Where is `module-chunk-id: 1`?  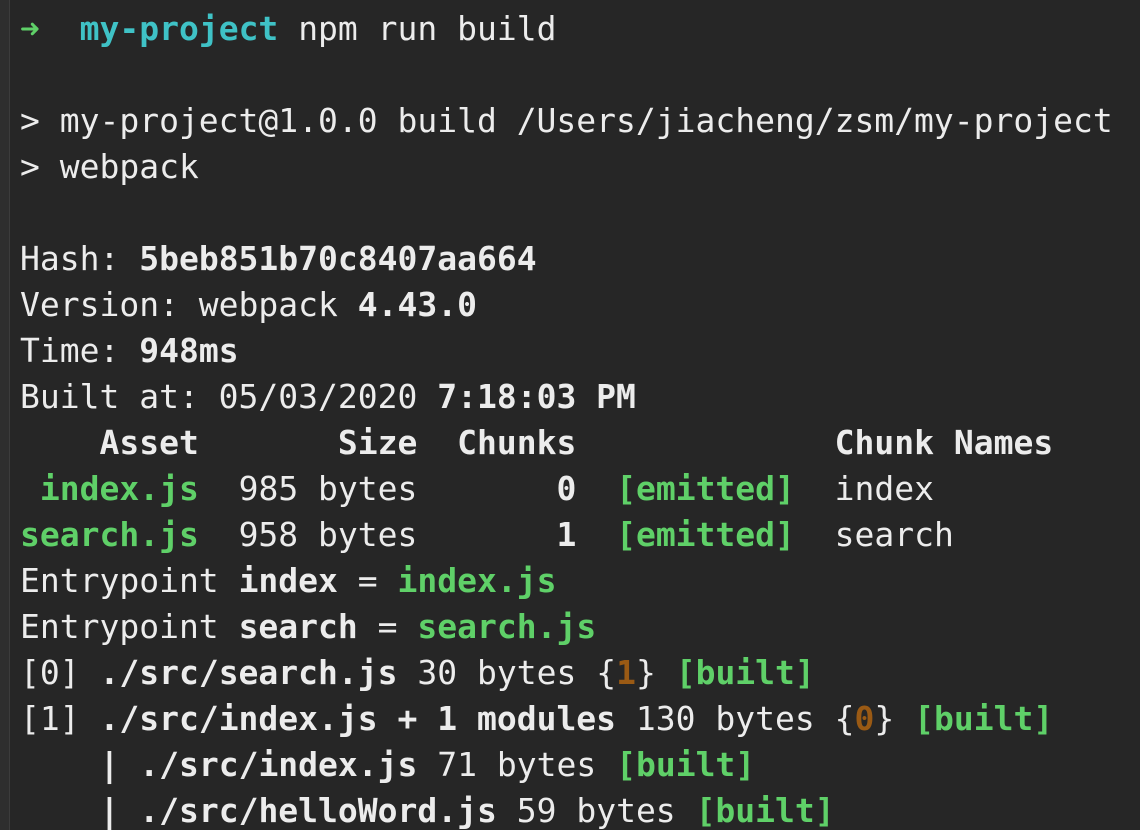
module-chunk-id: 1 is located at coordinates (626, 672).